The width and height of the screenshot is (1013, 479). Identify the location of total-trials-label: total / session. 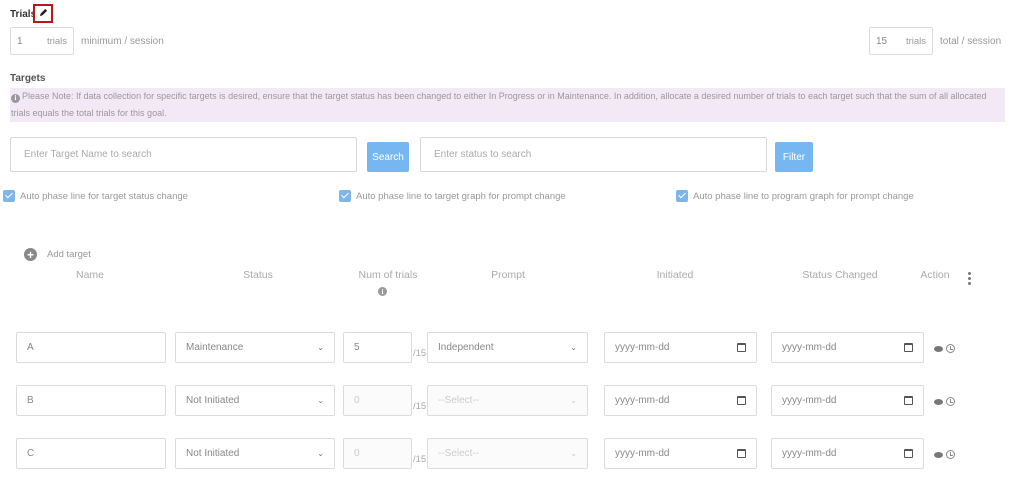
(971, 41).